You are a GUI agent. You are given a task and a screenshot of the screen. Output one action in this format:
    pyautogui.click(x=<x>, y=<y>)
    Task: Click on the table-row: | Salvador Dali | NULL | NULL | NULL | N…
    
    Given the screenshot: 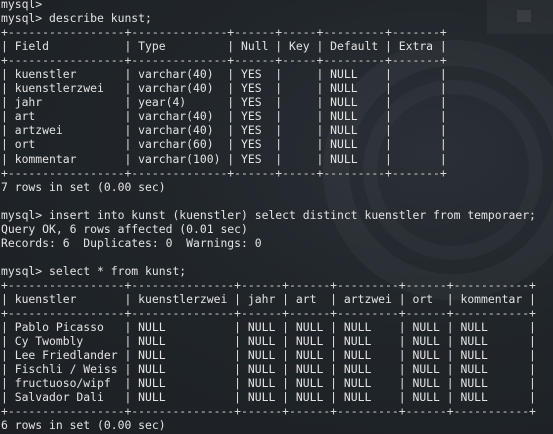 What is the action you would take?
    pyautogui.click(x=268, y=397)
    